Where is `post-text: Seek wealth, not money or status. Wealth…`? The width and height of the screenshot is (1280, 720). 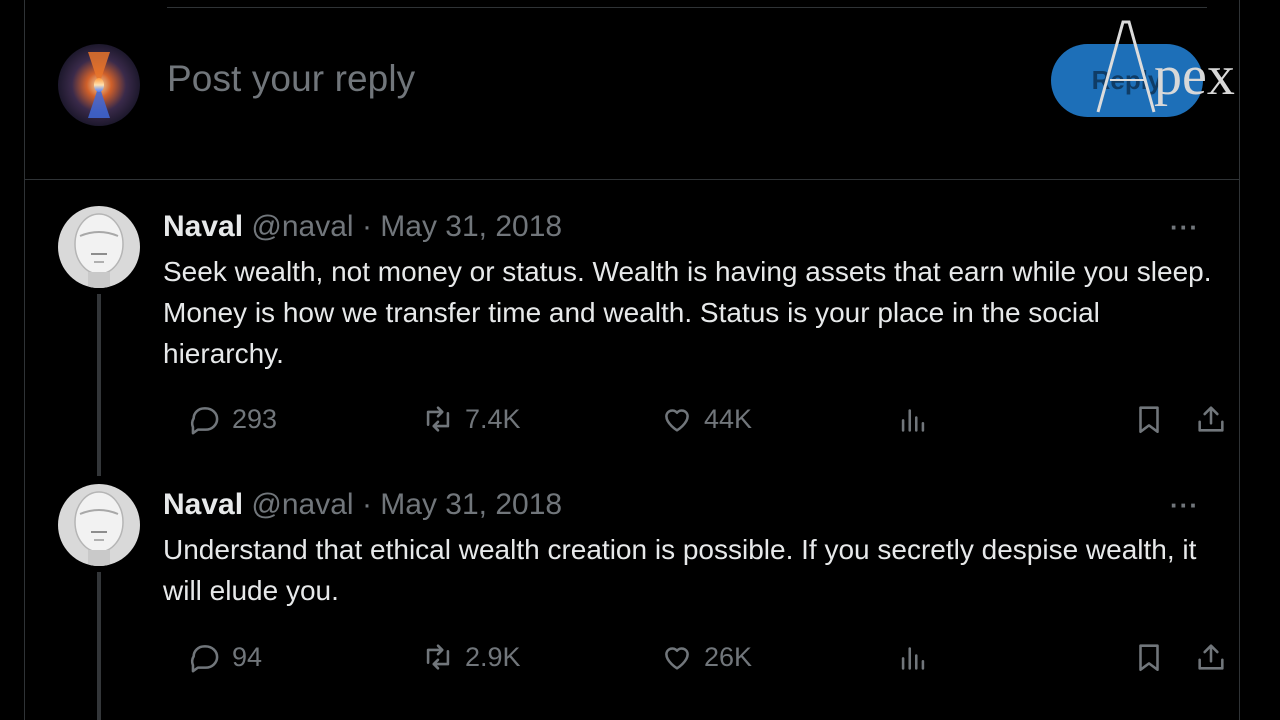
post-text: Seek wealth, not money or status. Wealth… is located at coordinates (687, 312).